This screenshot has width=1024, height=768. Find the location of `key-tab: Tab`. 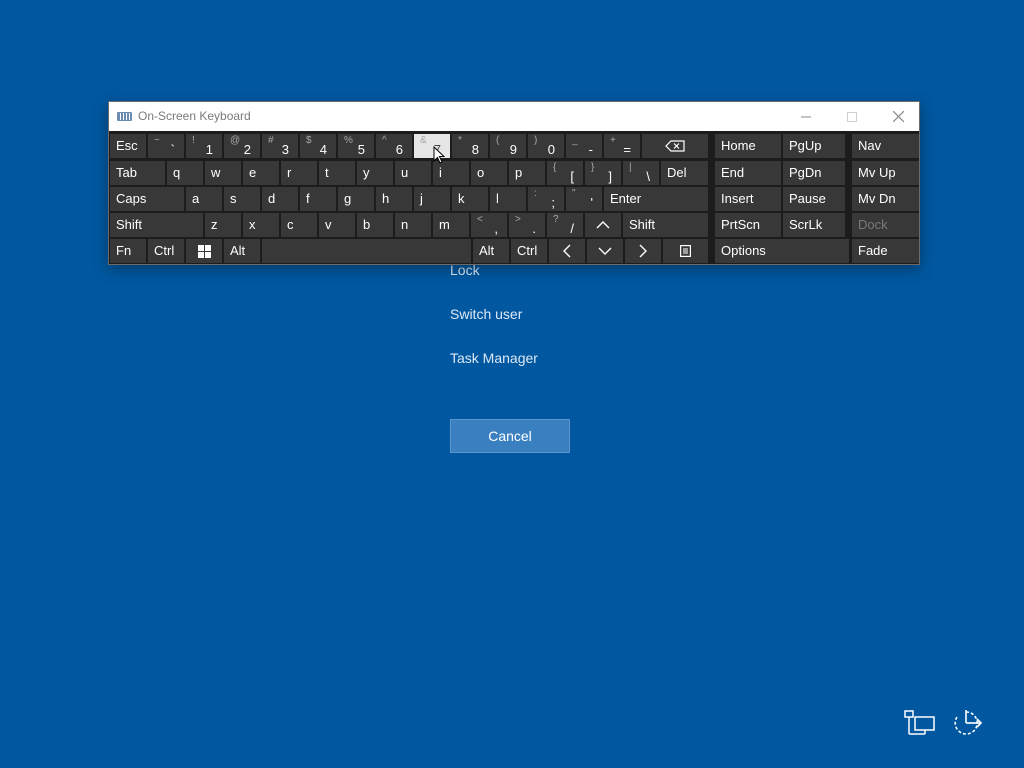

key-tab: Tab is located at coordinates (137, 173).